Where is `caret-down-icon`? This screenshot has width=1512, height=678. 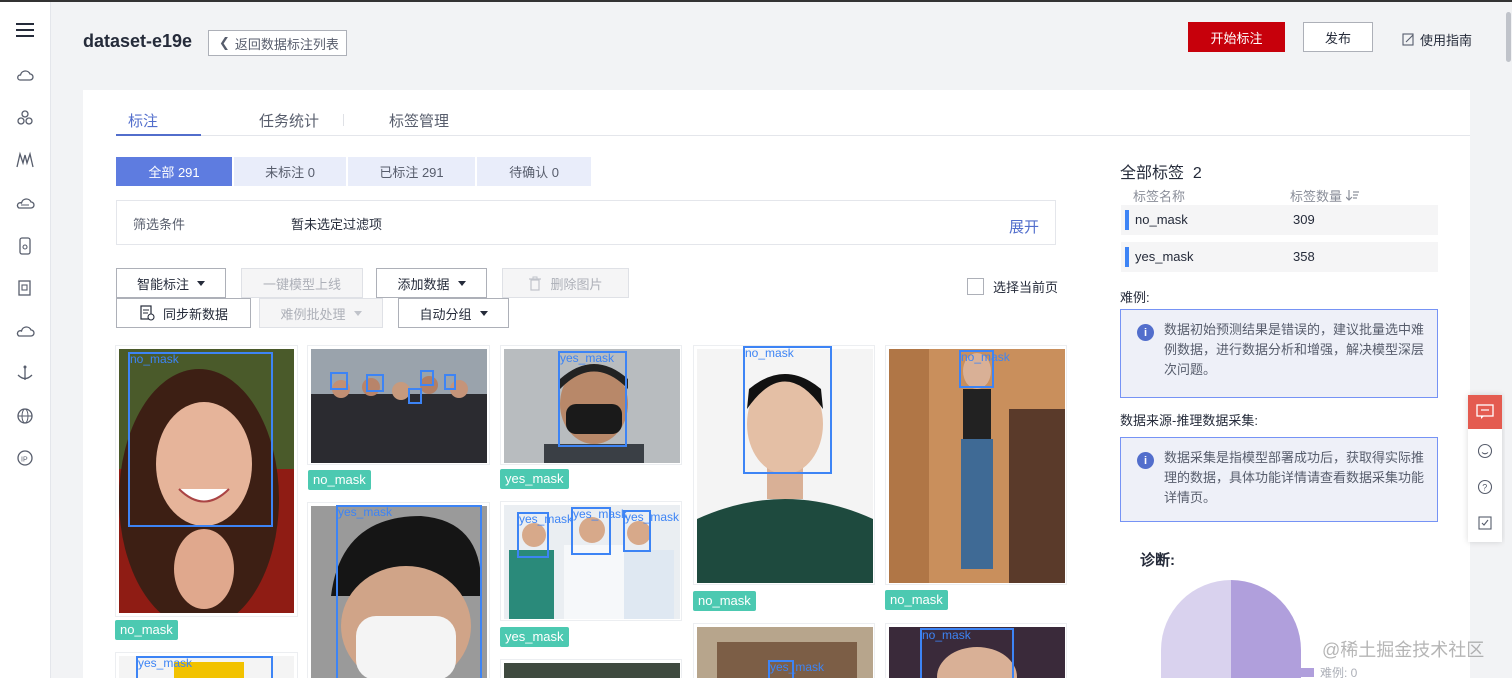
caret-down-icon is located at coordinates (201, 283).